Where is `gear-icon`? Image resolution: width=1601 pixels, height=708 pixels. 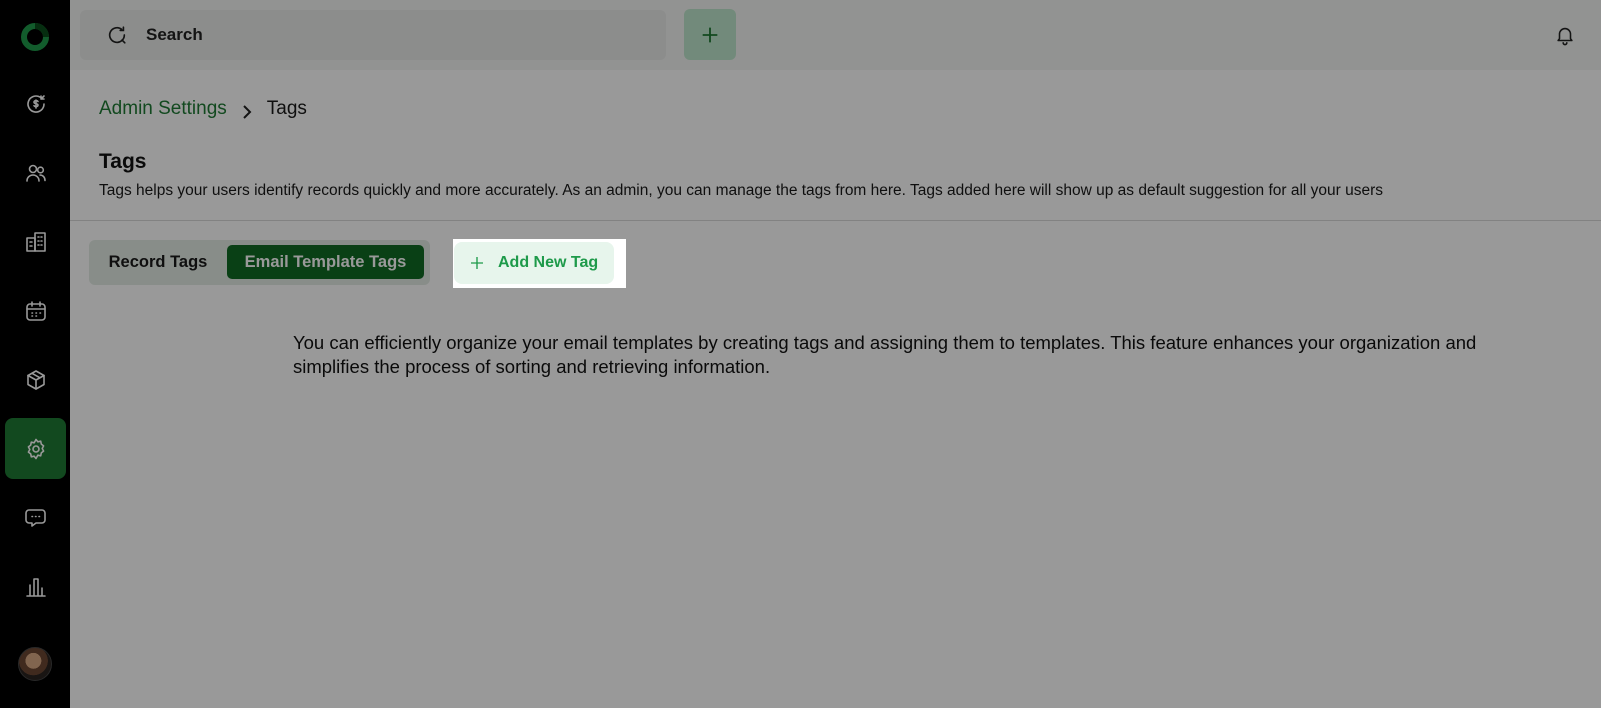
gear-icon is located at coordinates (35, 448).